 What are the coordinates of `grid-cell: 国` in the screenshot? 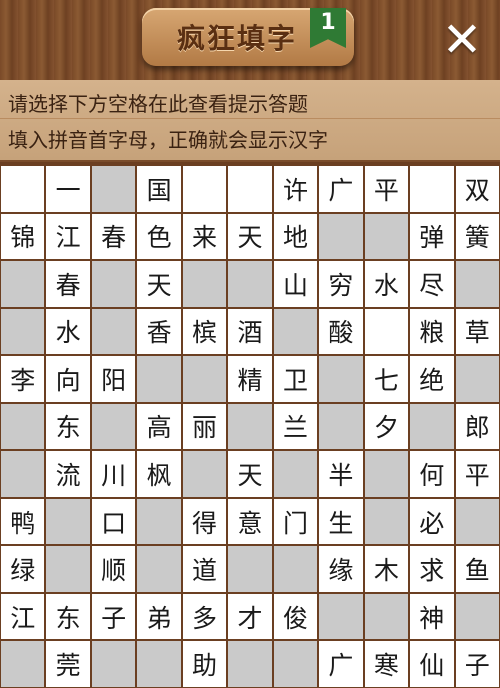 It's located at (159, 189).